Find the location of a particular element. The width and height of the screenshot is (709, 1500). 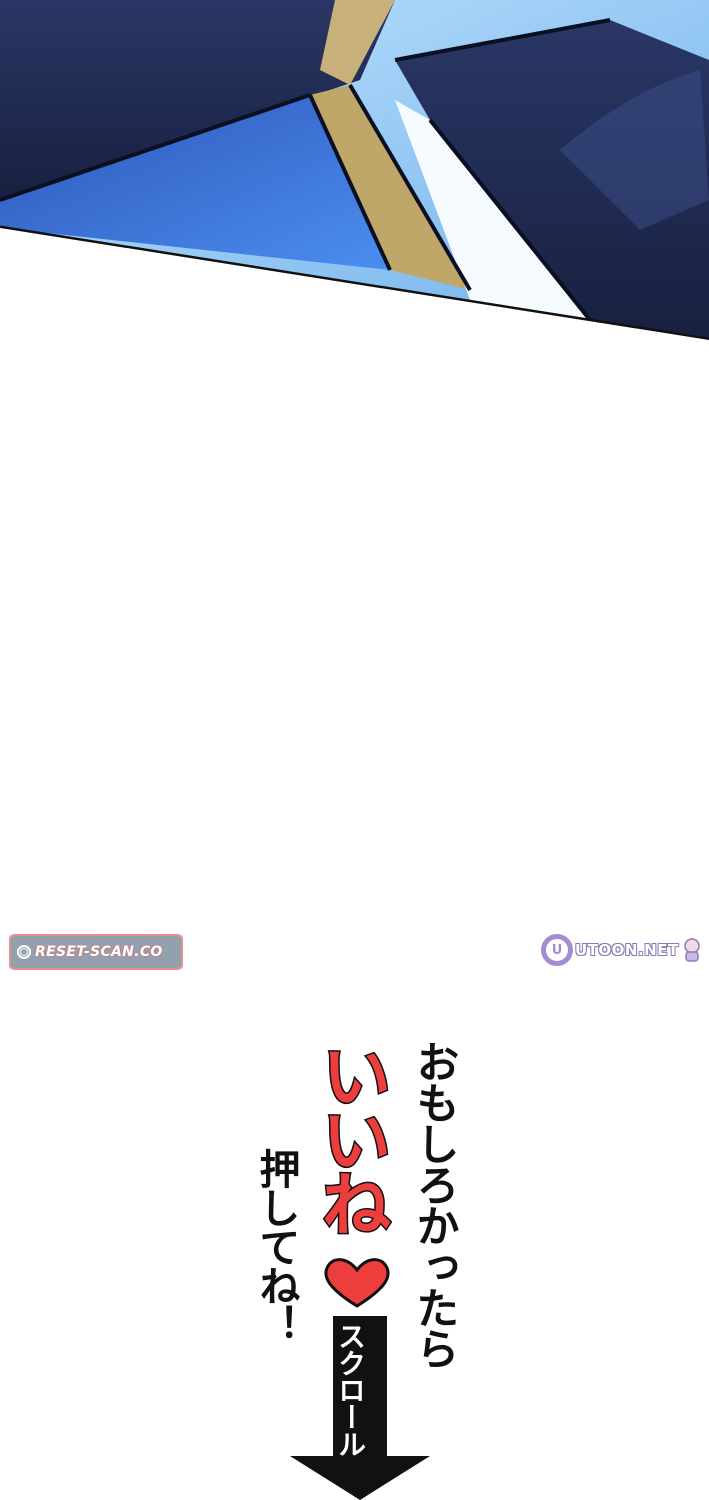

utoon-text: UTOON.NET is located at coordinates (627, 950).